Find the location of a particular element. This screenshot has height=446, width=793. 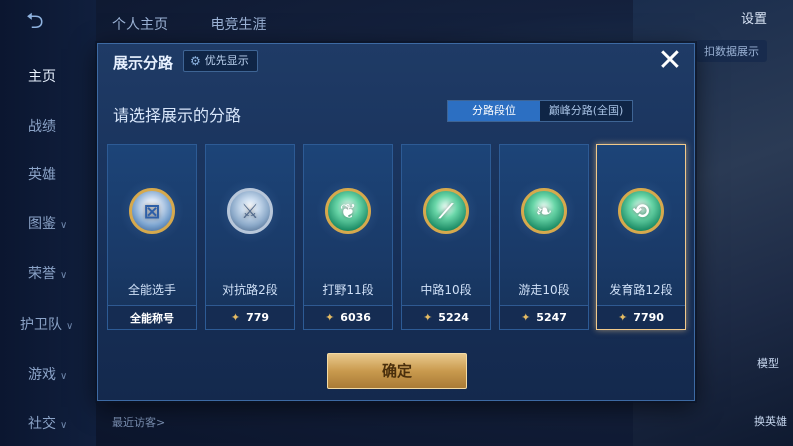

lane-card-points: 779 is located at coordinates (258, 317).